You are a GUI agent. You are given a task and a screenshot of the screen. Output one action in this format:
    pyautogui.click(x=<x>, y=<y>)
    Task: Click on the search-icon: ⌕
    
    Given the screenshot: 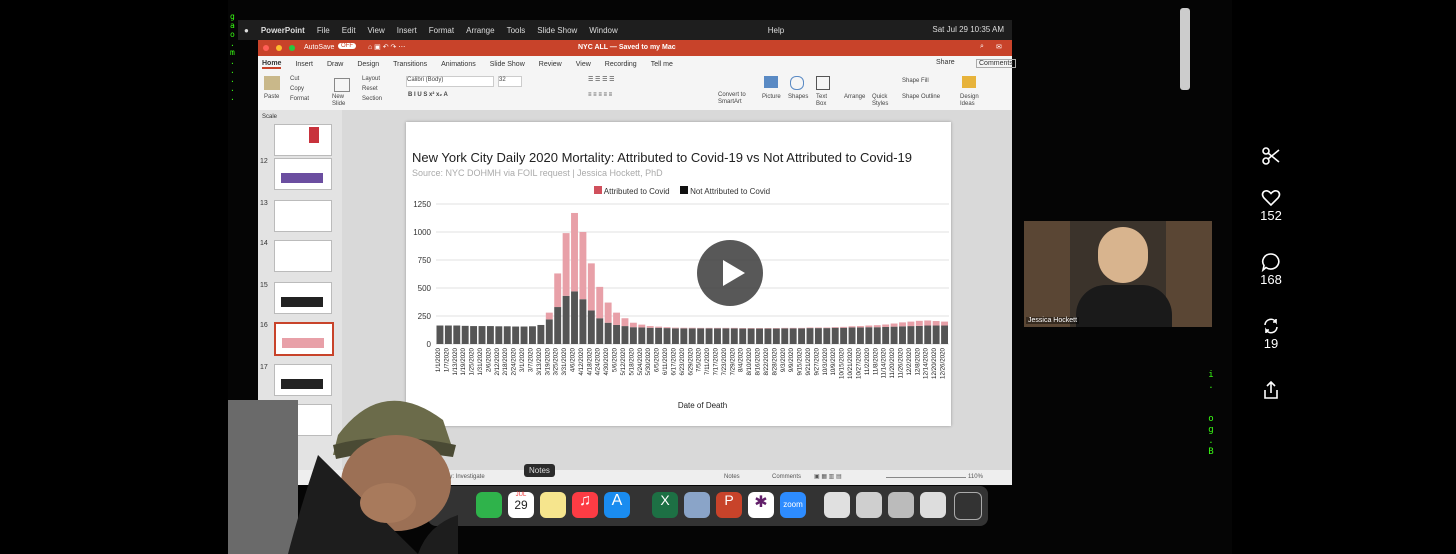 What is the action you would take?
    pyautogui.click(x=982, y=47)
    